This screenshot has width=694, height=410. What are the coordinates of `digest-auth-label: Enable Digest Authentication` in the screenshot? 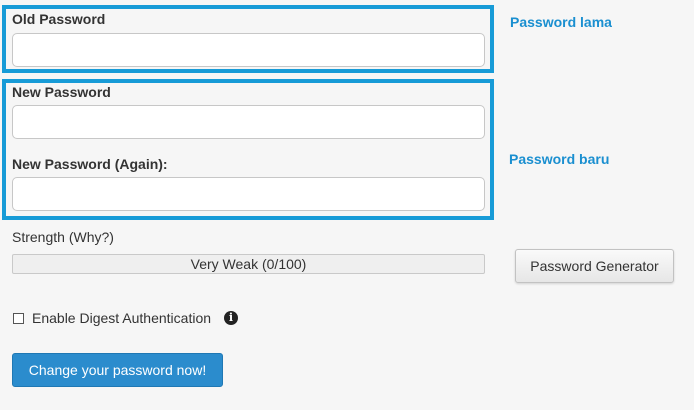 It's located at (121, 318).